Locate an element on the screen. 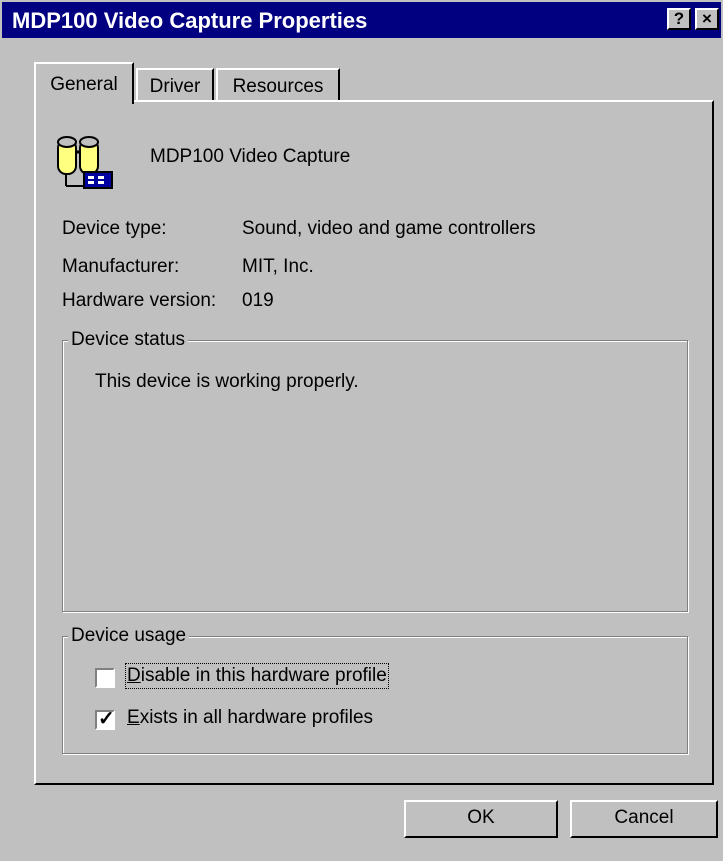 This screenshot has height=861, width=723. ok-button: OK is located at coordinates (481, 819).